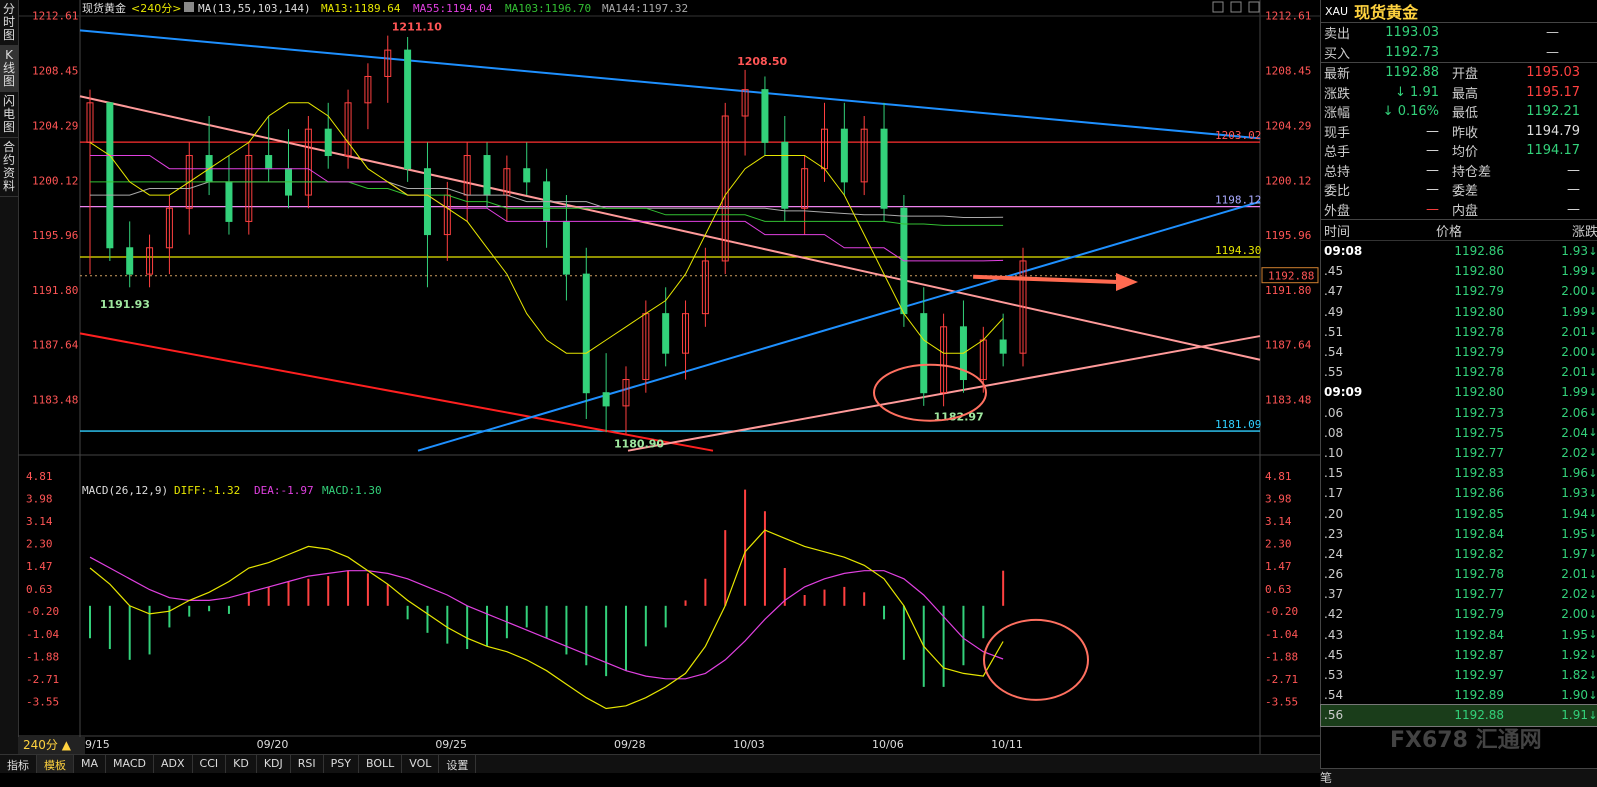 The width and height of the screenshot is (1597, 787). Describe the element at coordinates (1479, 432) in the screenshot. I see `tick-price: 1192.75` at that location.